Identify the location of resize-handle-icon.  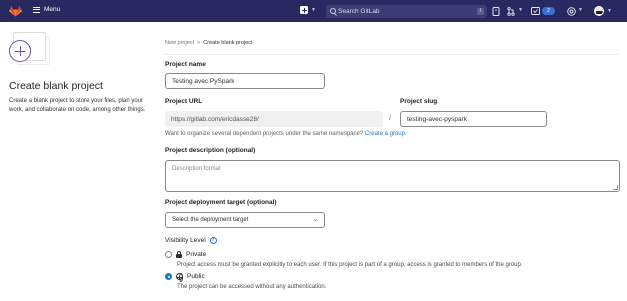
(615, 187).